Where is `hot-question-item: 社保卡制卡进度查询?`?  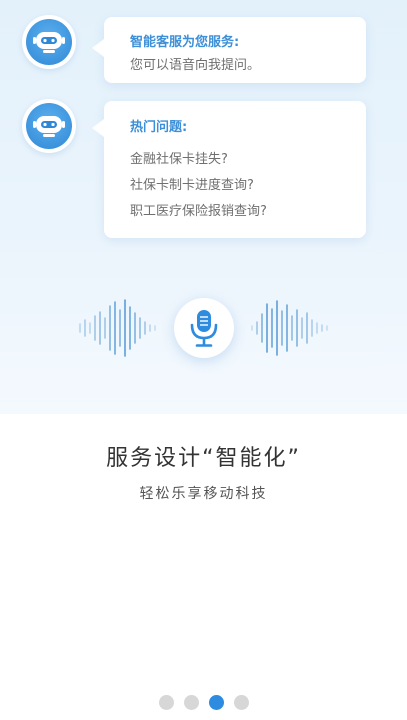
hot-question-item: 社保卡制卡进度查询? is located at coordinates (192, 183).